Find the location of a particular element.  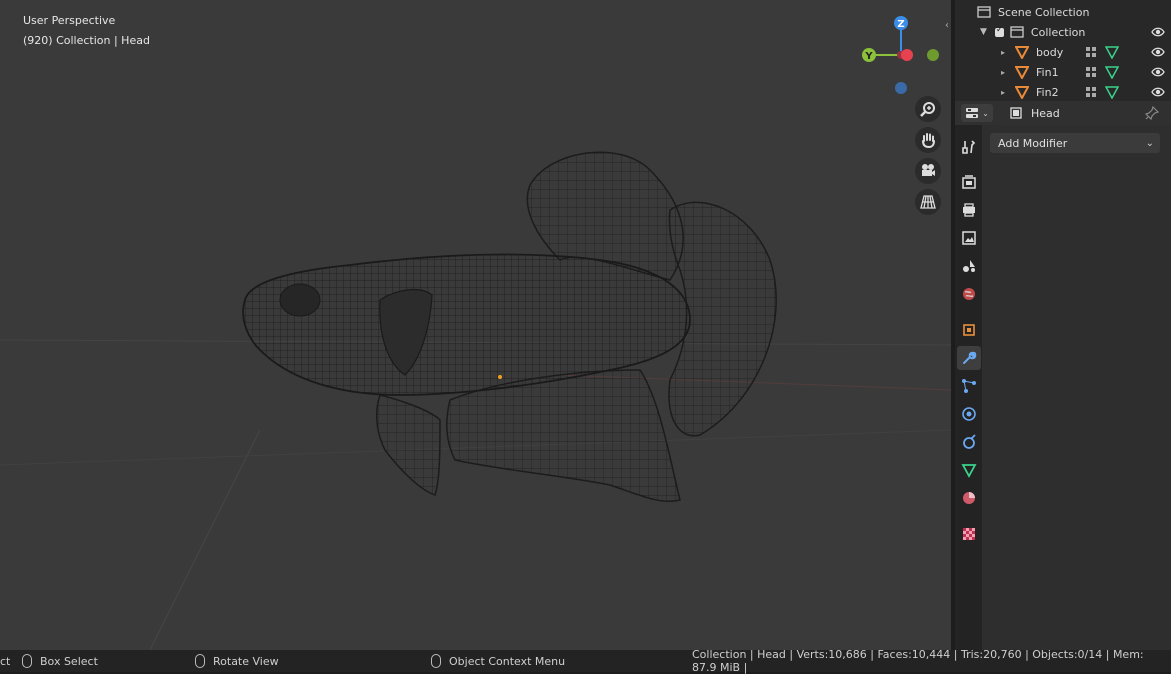

outliner-item-body: ▸ body is located at coordinates (1063, 52).